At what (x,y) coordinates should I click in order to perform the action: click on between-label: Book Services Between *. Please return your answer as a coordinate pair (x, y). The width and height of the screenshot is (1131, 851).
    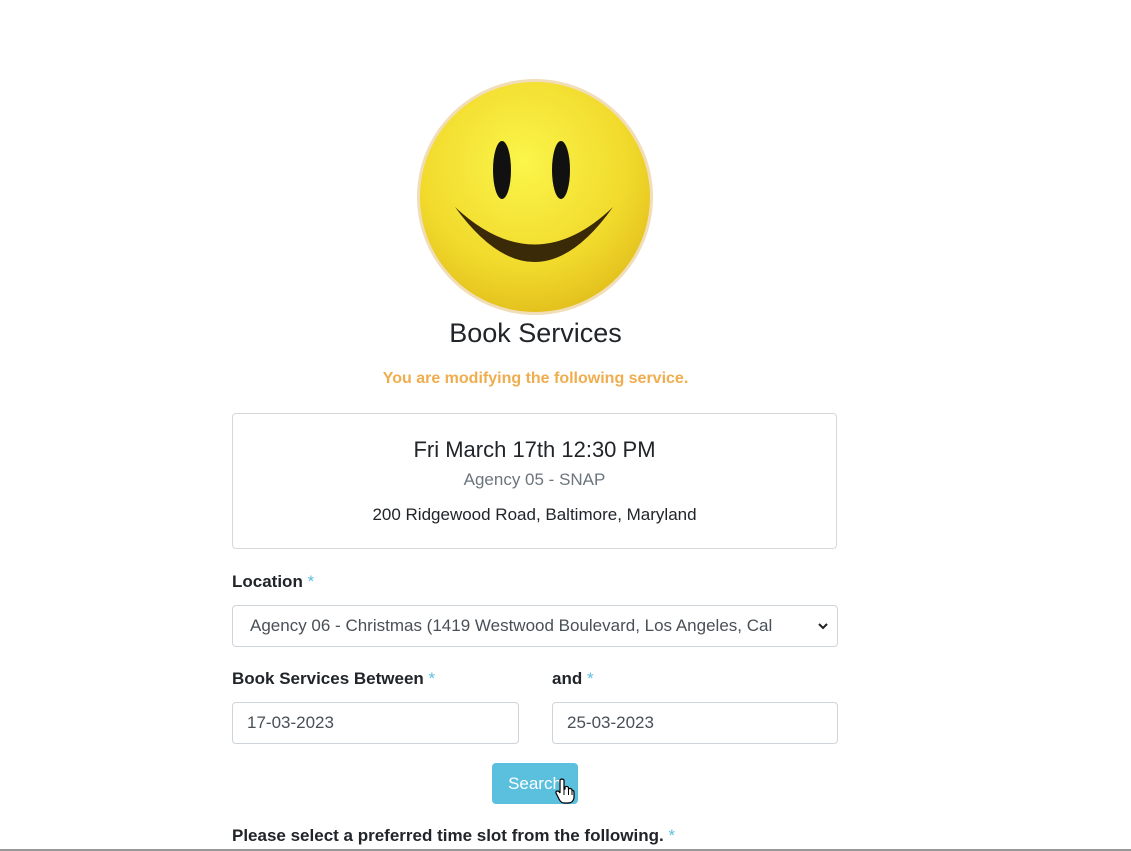
    Looking at the image, I should click on (333, 679).